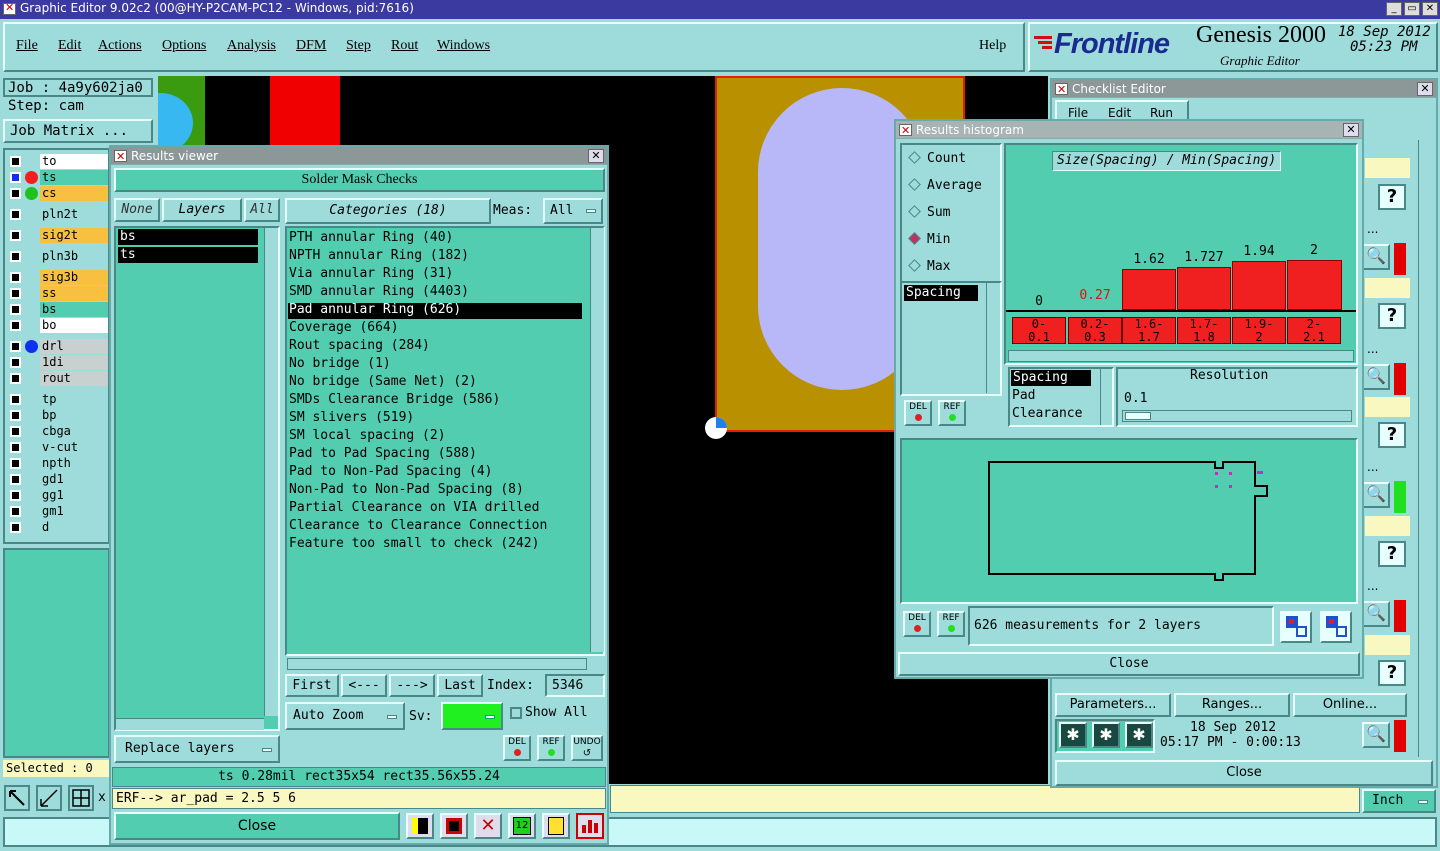 The width and height of the screenshot is (1440, 851). I want to click on toolbar-cross-icon: ✕, so click(488, 826).